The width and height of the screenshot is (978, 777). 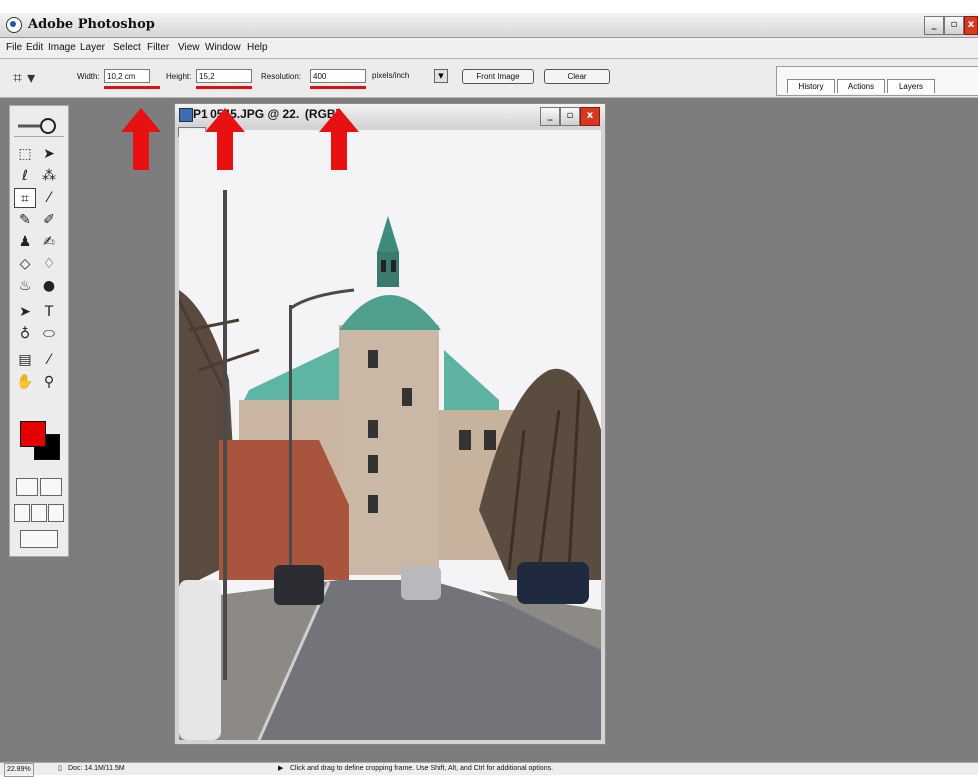 I want to click on play-arrow-icon: ▶, so click(x=281, y=768).